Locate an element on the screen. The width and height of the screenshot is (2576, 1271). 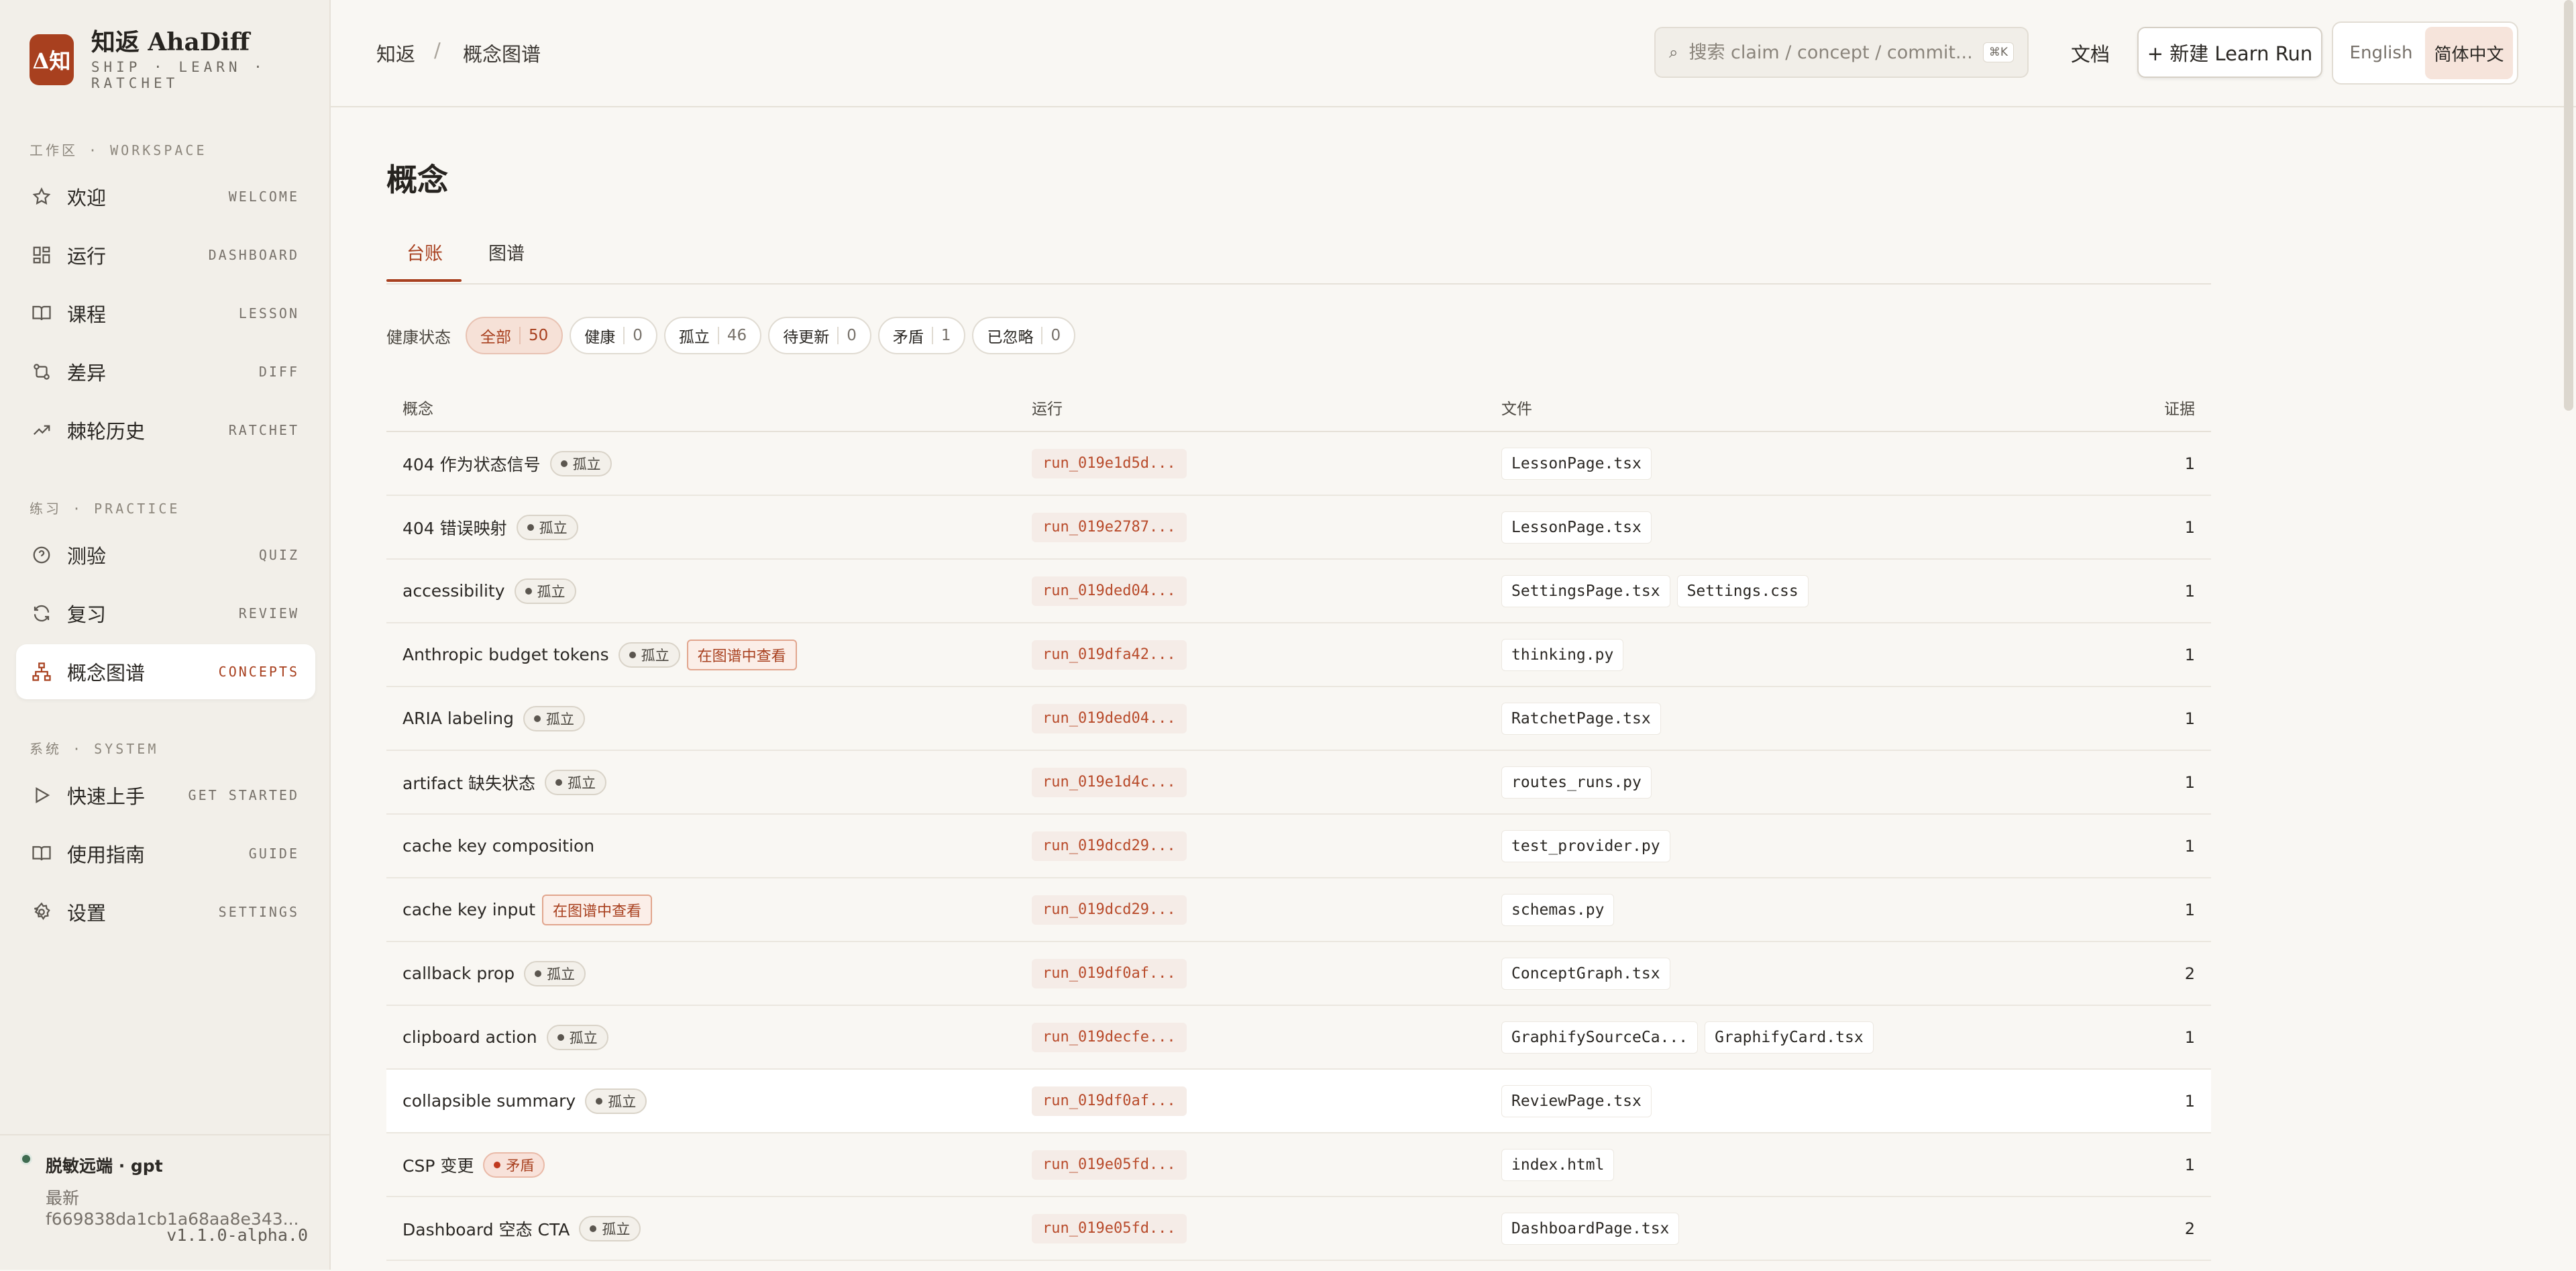
concept-name: accessibility is located at coordinates (453, 591).